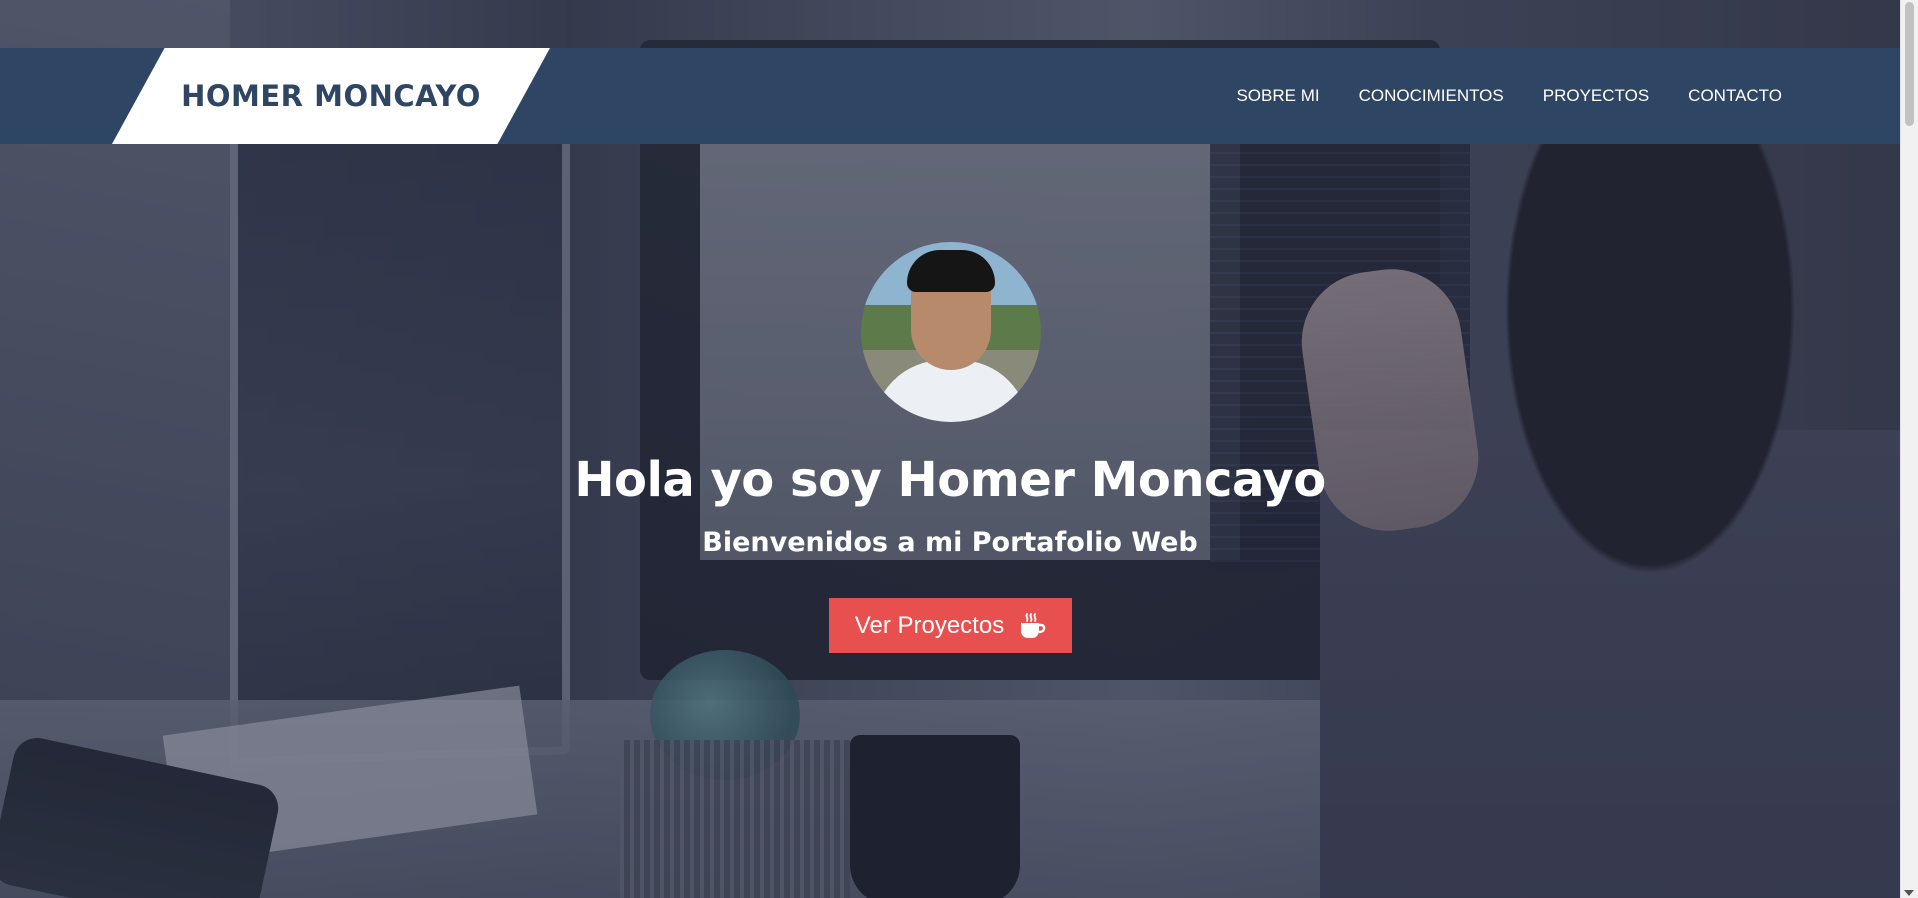  What do you see at coordinates (1909, 893) in the screenshot?
I see `scroll-down-arrow-icon` at bounding box center [1909, 893].